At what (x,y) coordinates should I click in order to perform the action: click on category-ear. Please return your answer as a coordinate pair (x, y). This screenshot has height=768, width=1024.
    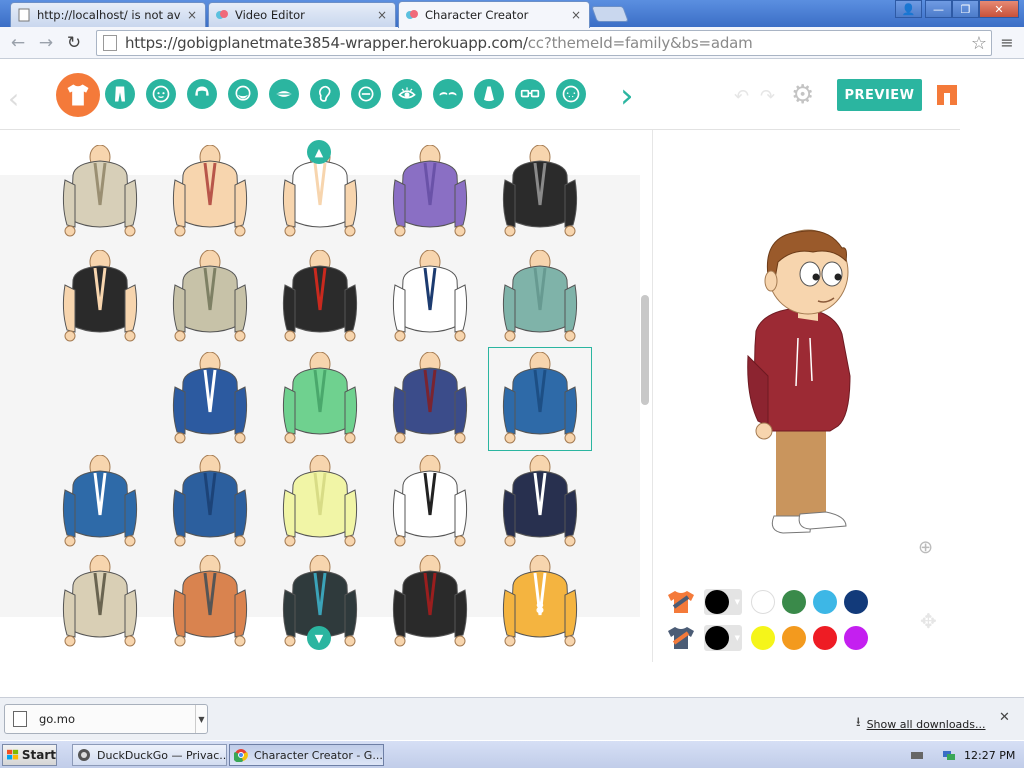
    Looking at the image, I should click on (325, 94).